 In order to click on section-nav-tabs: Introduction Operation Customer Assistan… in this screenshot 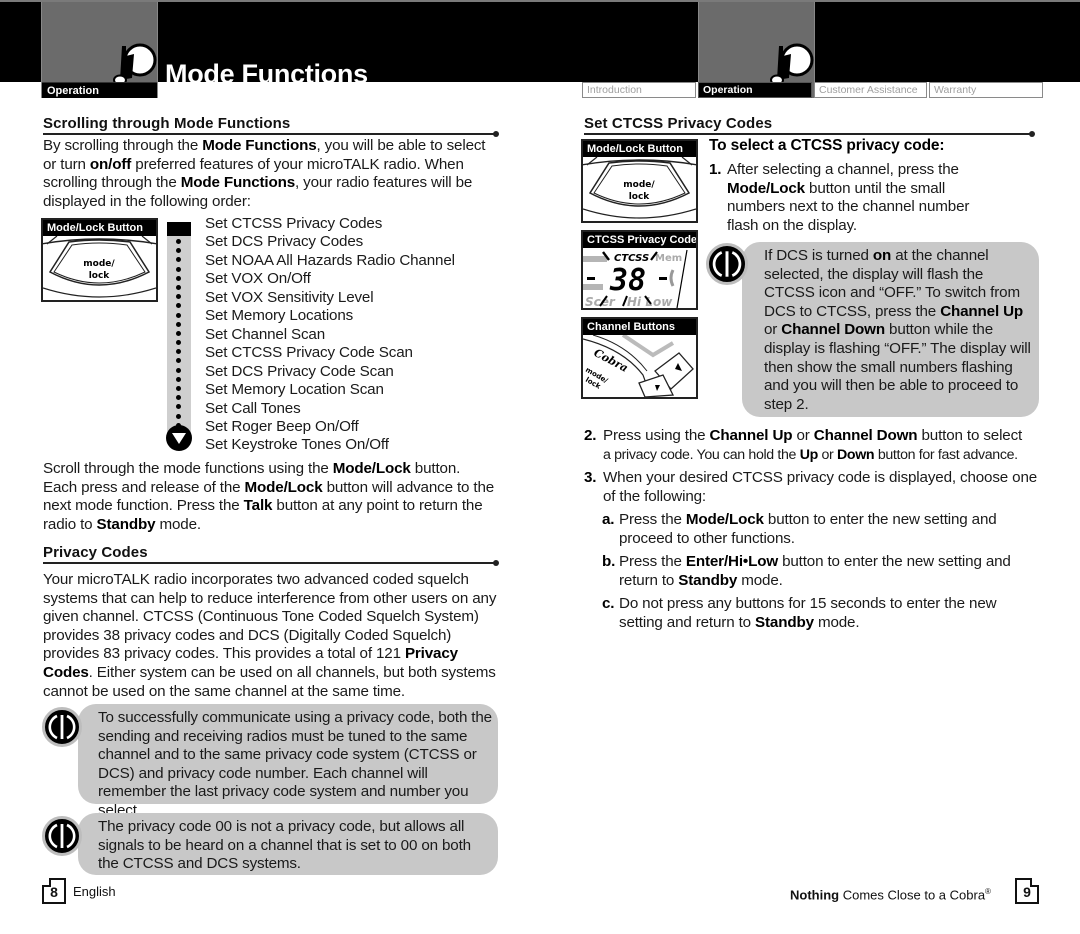, I will do `click(813, 90)`.